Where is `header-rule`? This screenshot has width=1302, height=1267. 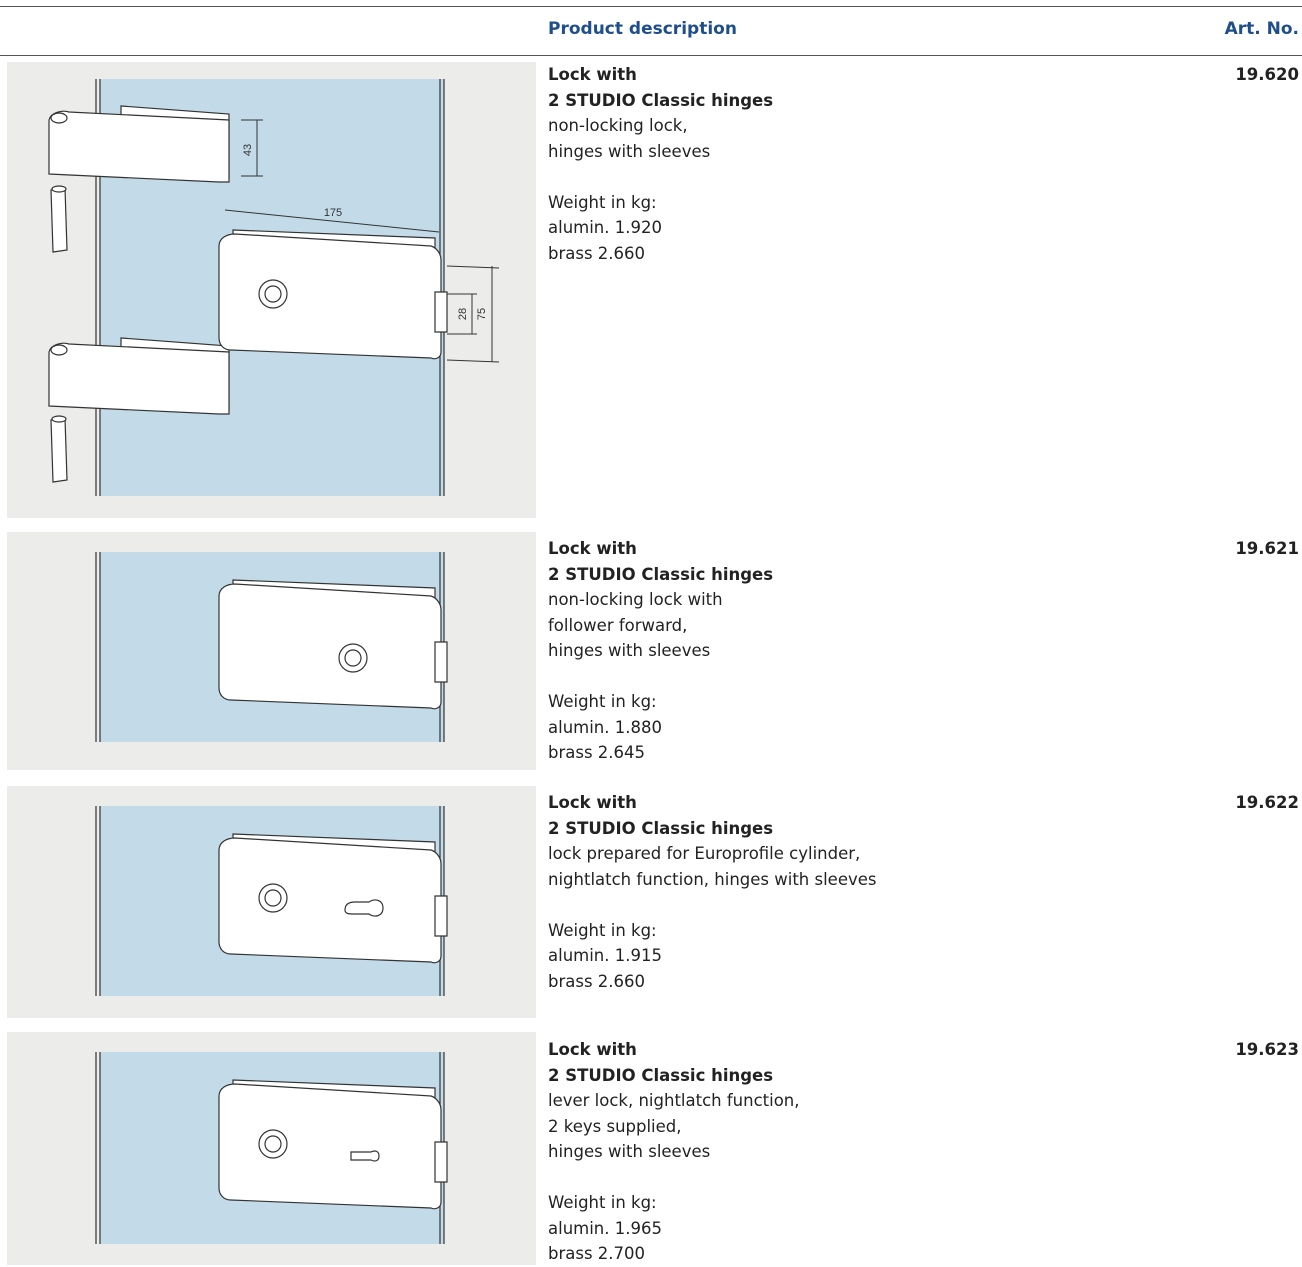 header-rule is located at coordinates (651, 55).